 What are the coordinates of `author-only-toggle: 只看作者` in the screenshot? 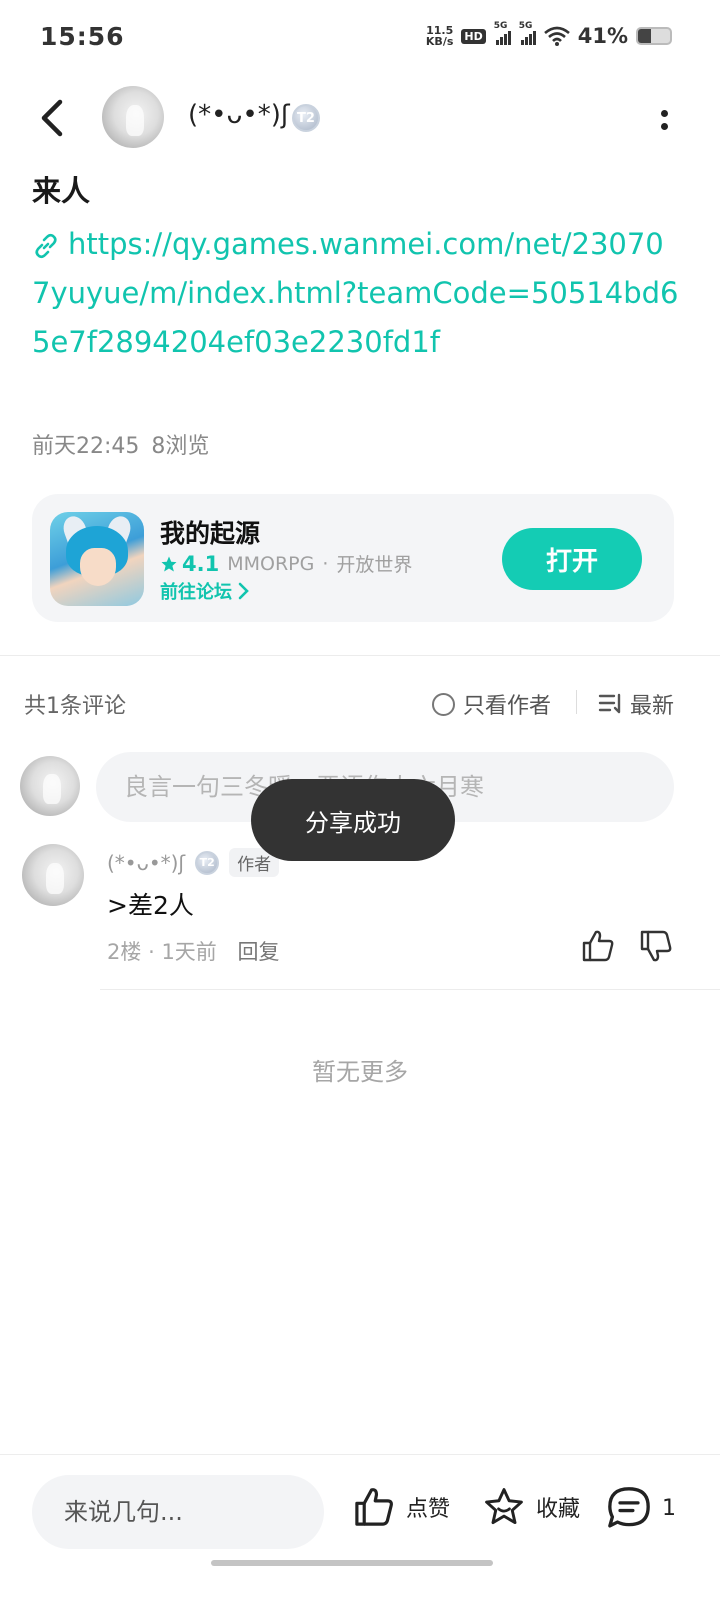 It's located at (491, 704).